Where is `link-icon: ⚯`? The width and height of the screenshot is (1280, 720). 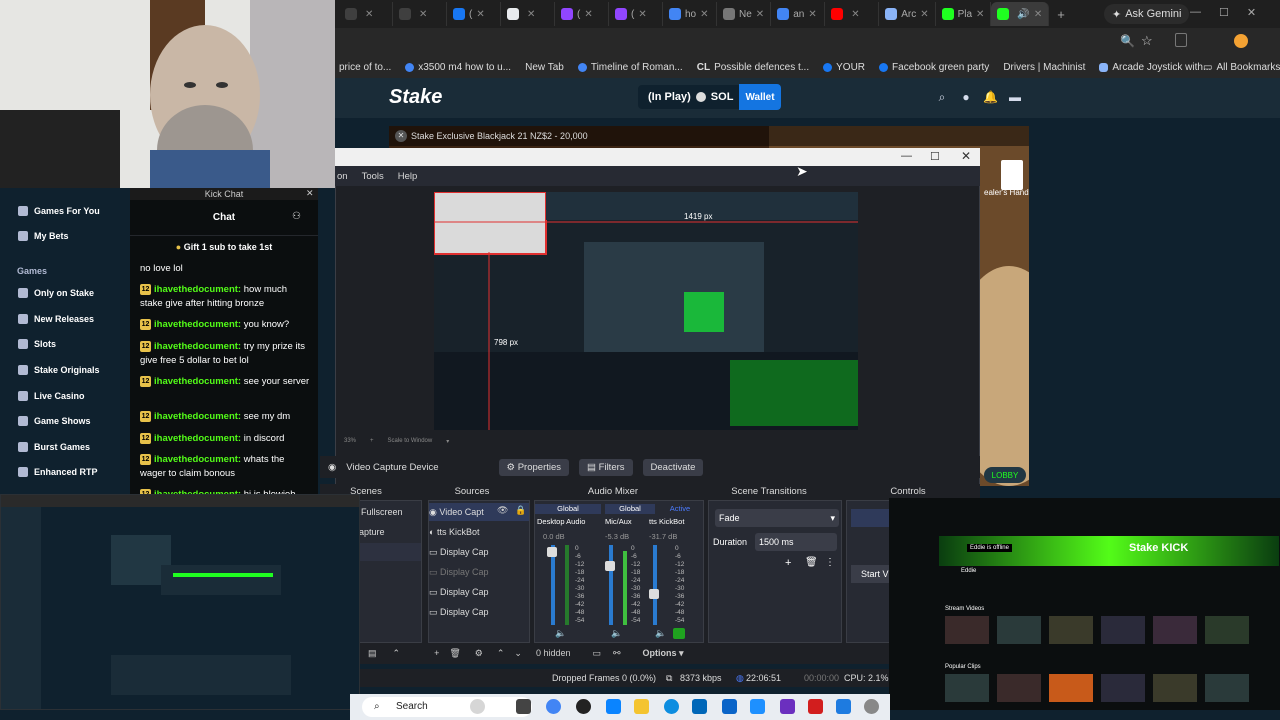 link-icon: ⚯ is located at coordinates (617, 653).